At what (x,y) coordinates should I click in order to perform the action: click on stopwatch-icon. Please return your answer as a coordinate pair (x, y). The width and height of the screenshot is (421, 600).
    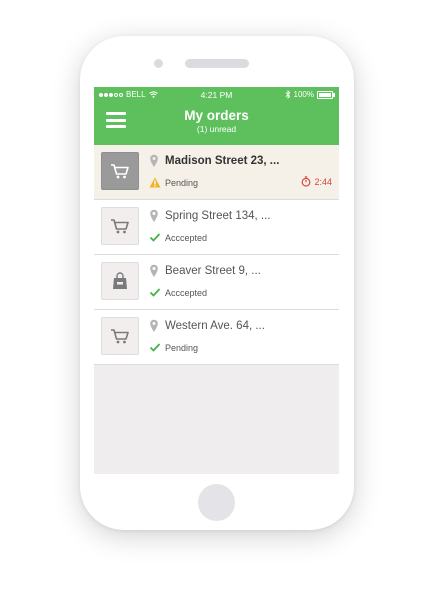
    Looking at the image, I should click on (306, 181).